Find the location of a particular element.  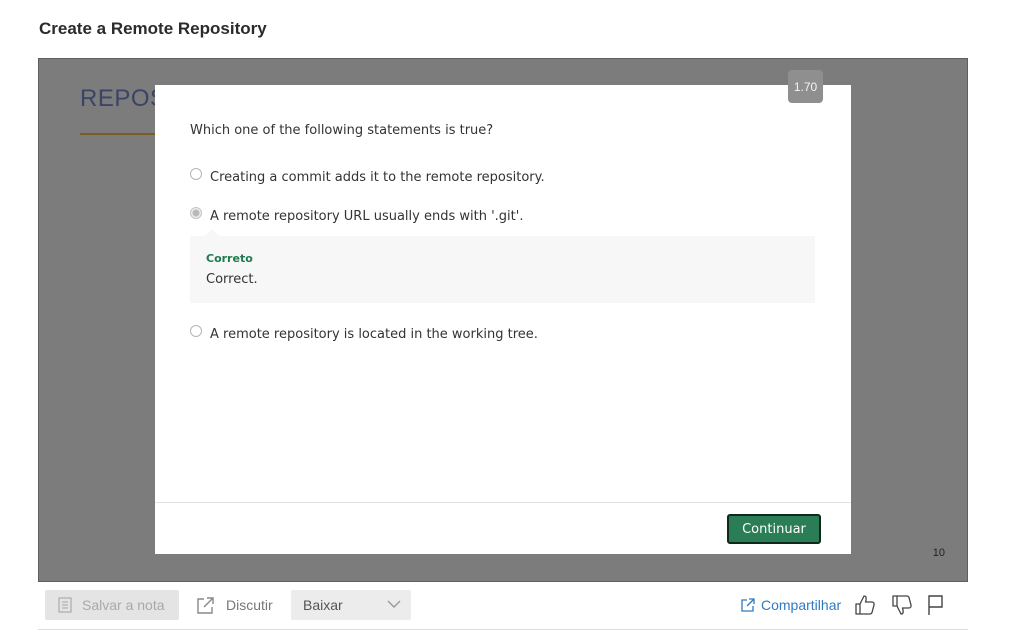

share-label: Compartilhar is located at coordinates (801, 605).